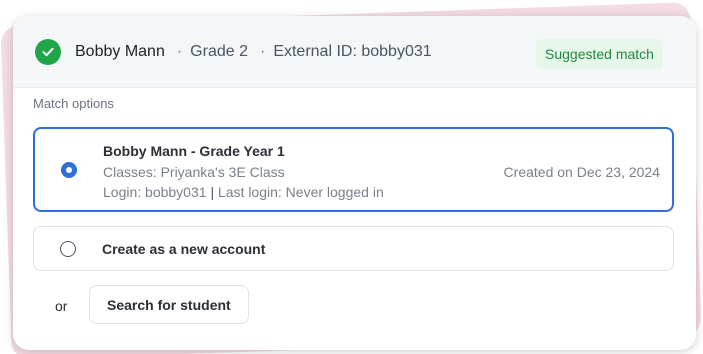  I want to click on radio-dot, so click(69, 170).